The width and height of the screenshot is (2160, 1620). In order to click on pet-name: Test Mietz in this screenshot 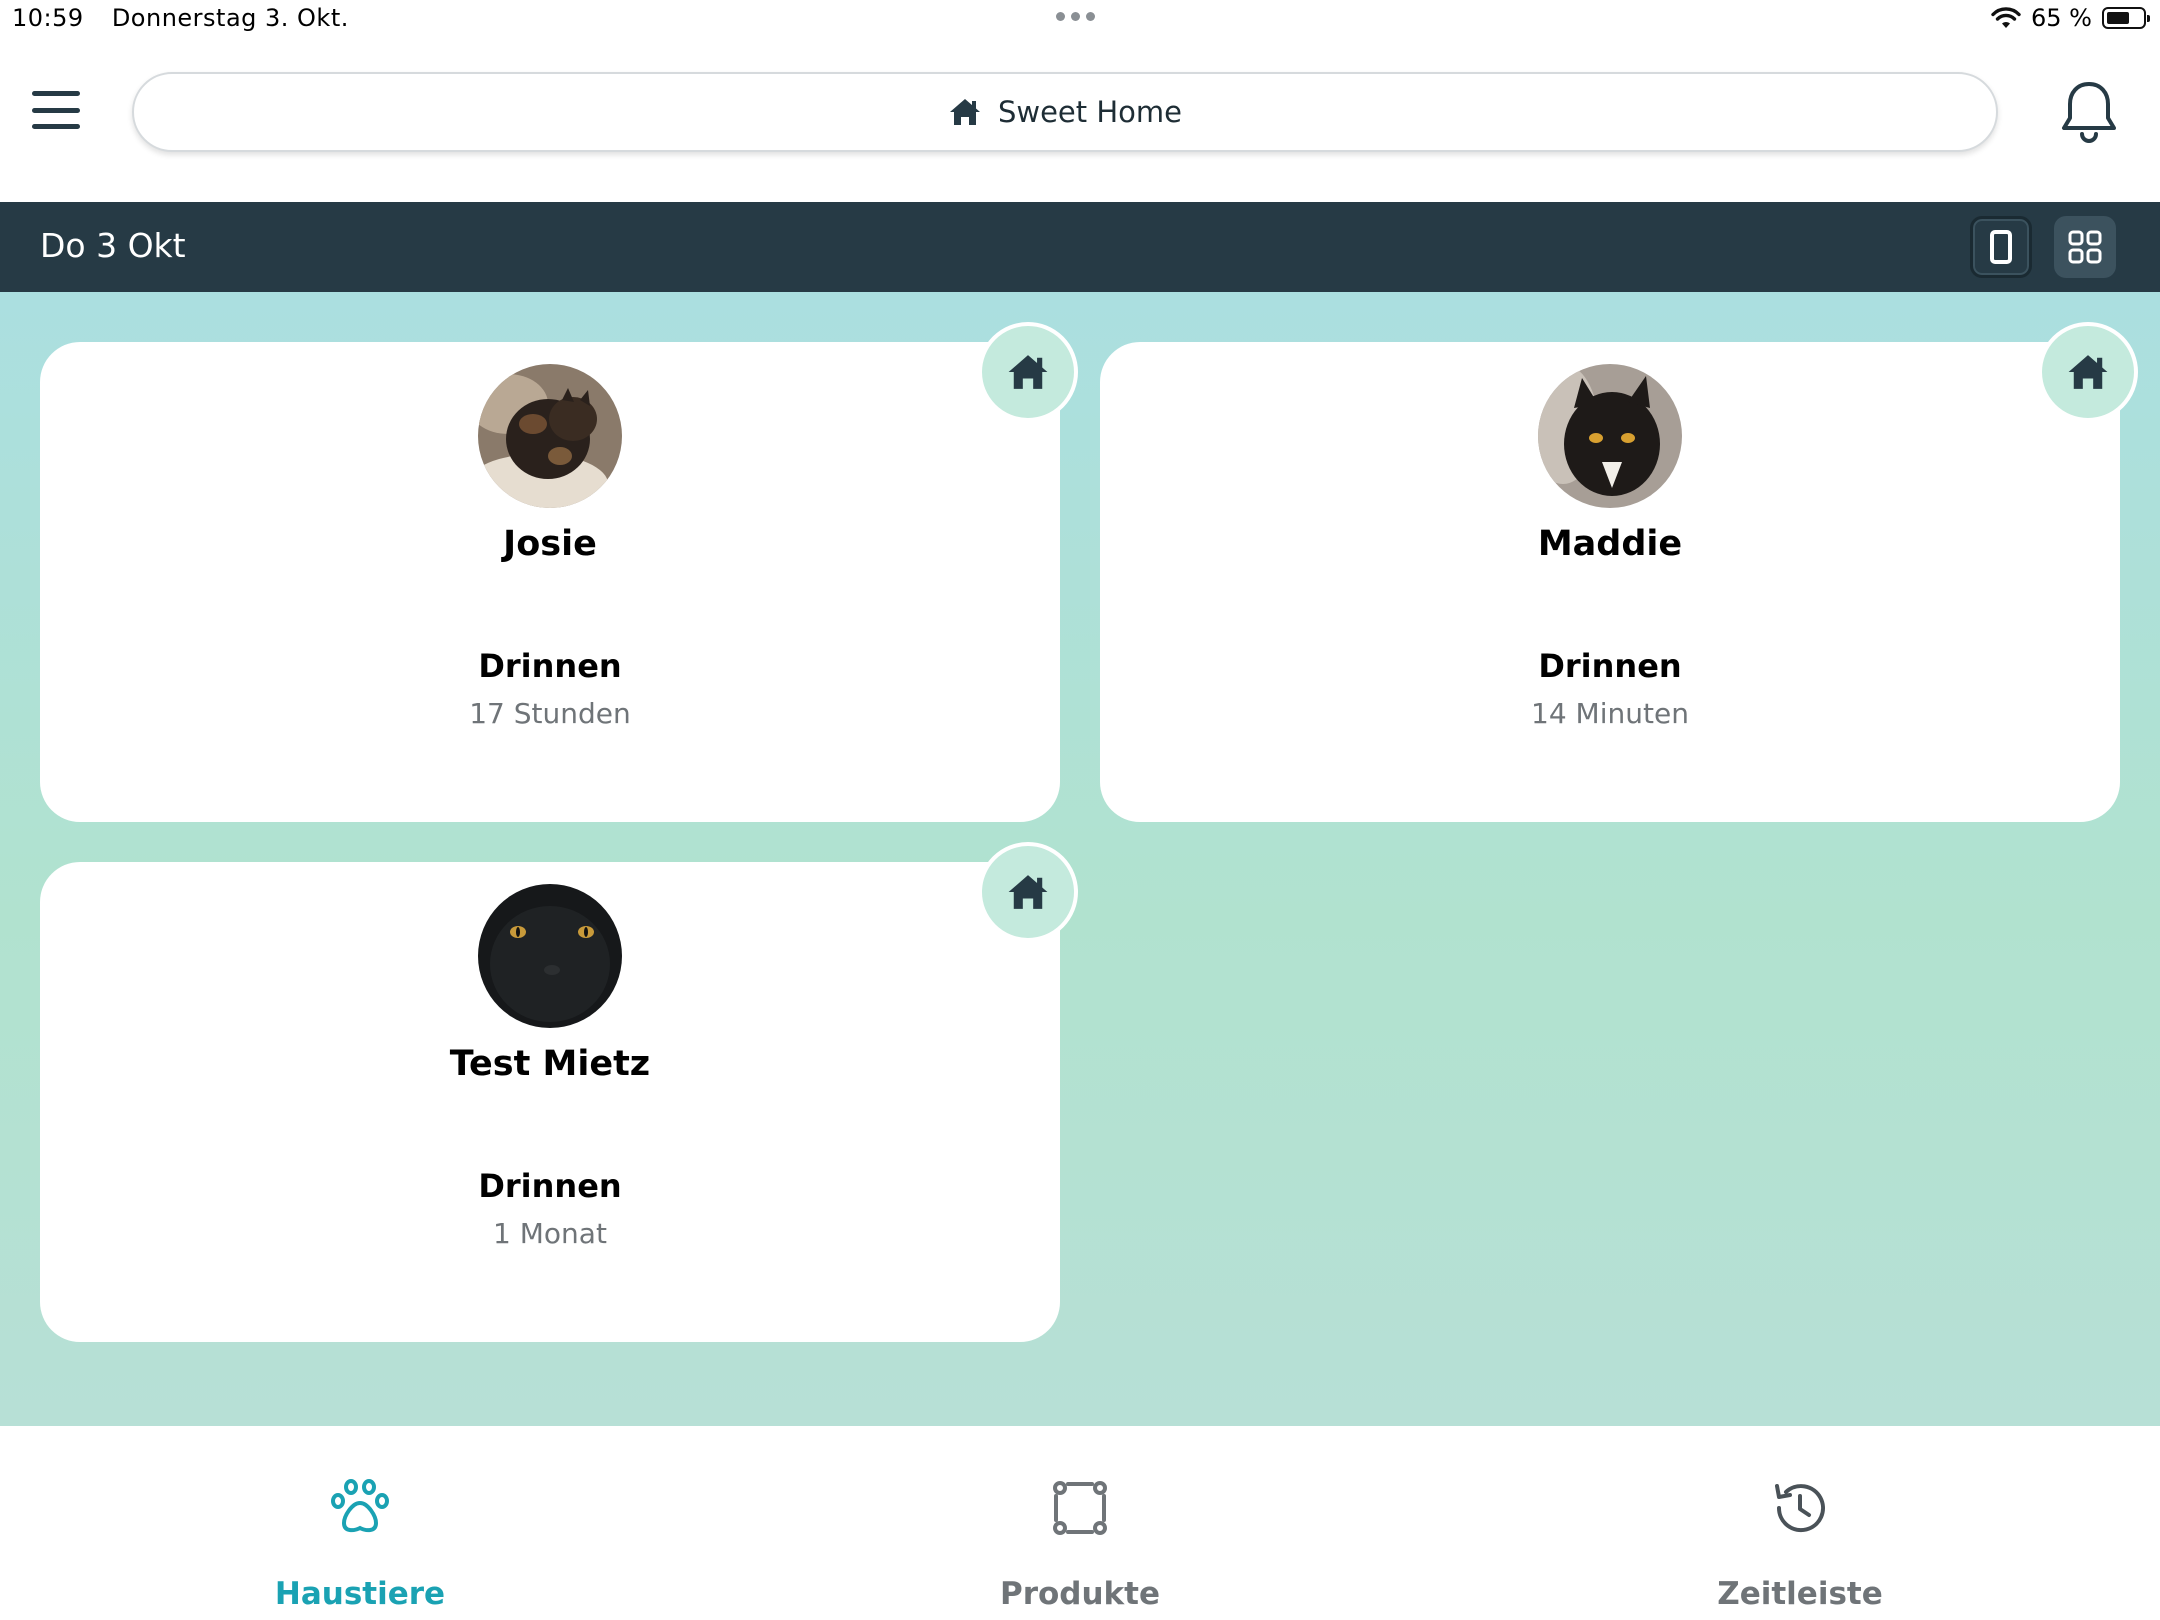, I will do `click(550, 1064)`.